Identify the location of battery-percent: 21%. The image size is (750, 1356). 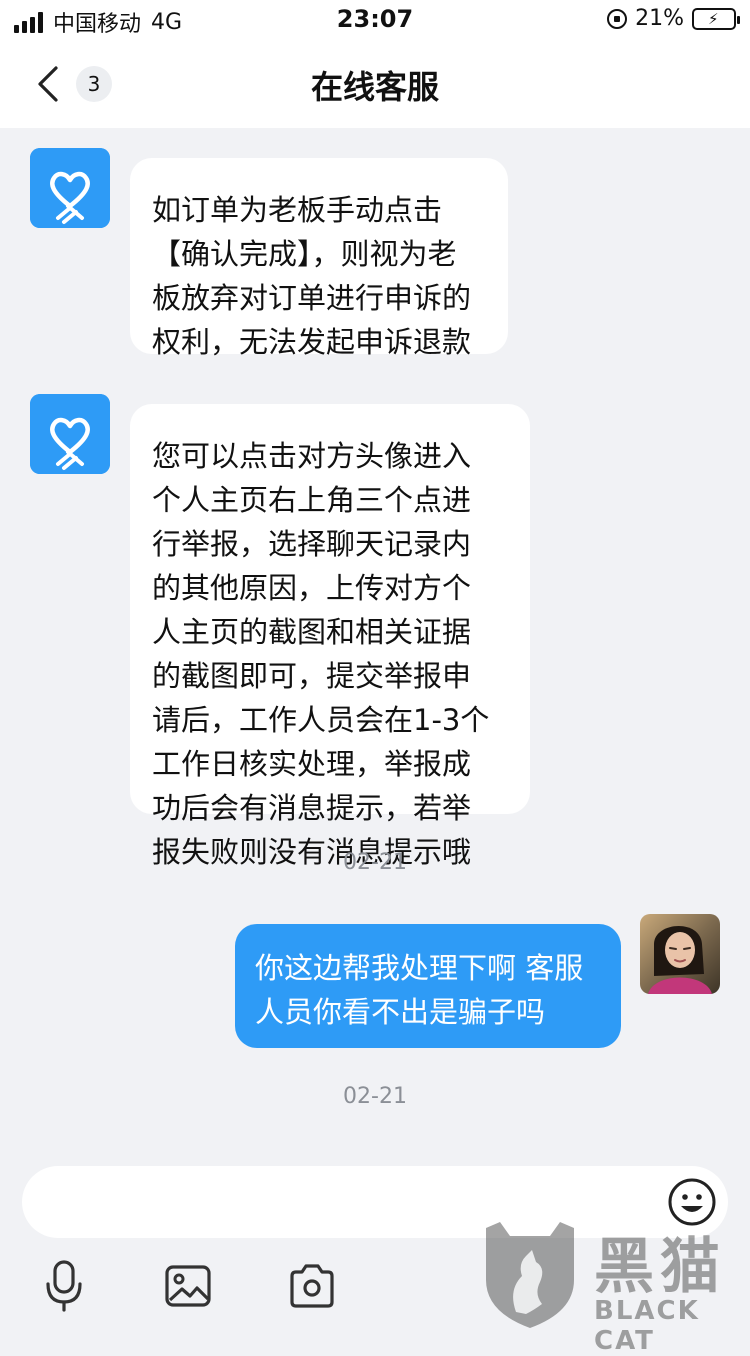
(659, 18).